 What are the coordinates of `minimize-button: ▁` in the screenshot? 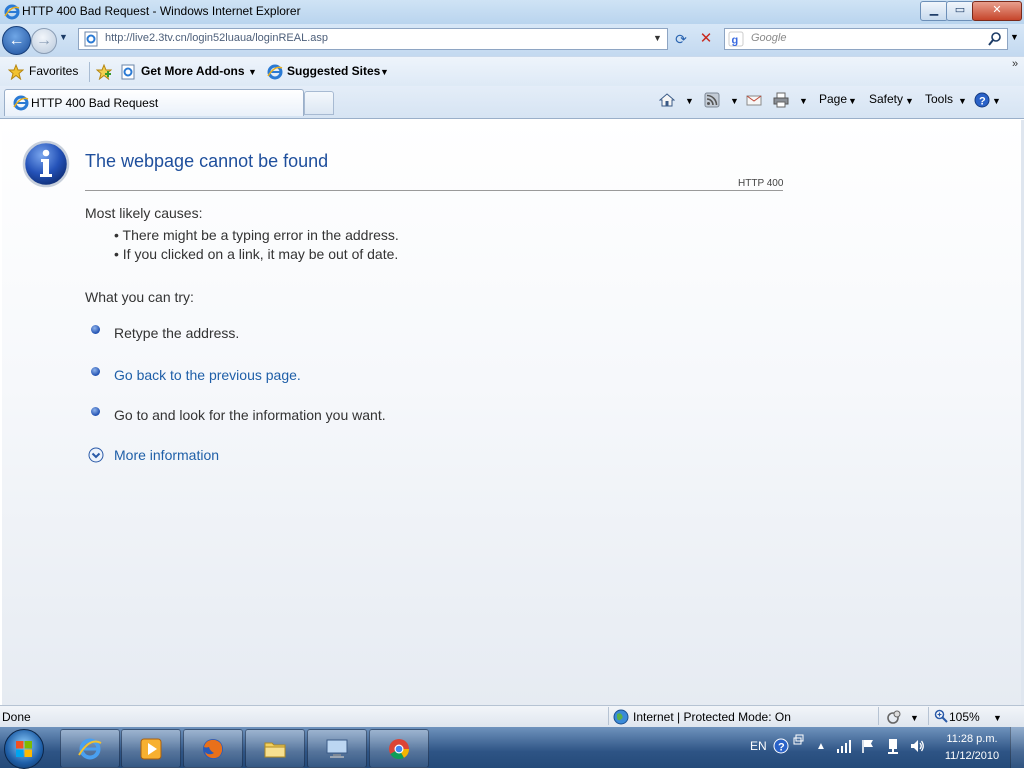 It's located at (934, 11).